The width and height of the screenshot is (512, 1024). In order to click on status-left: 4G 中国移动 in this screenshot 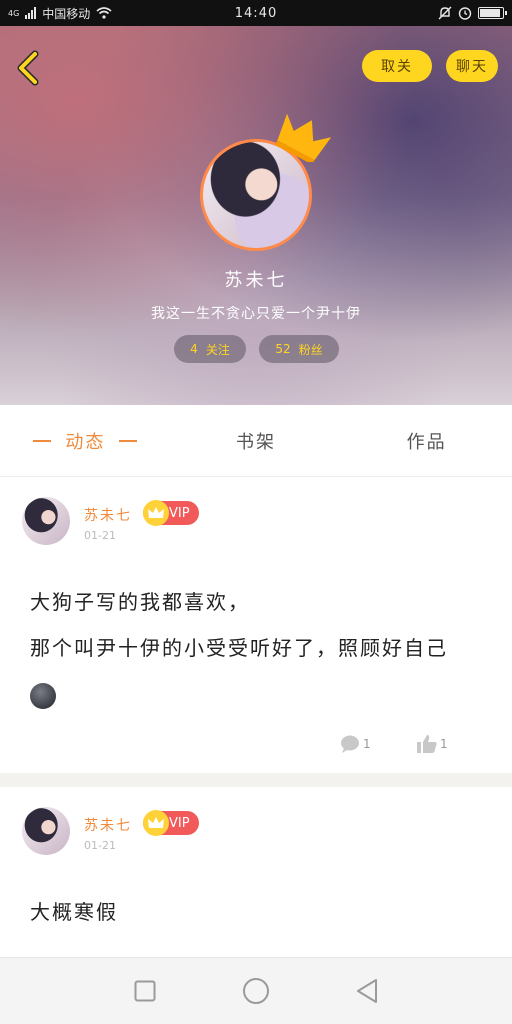, I will do `click(60, 13)`.